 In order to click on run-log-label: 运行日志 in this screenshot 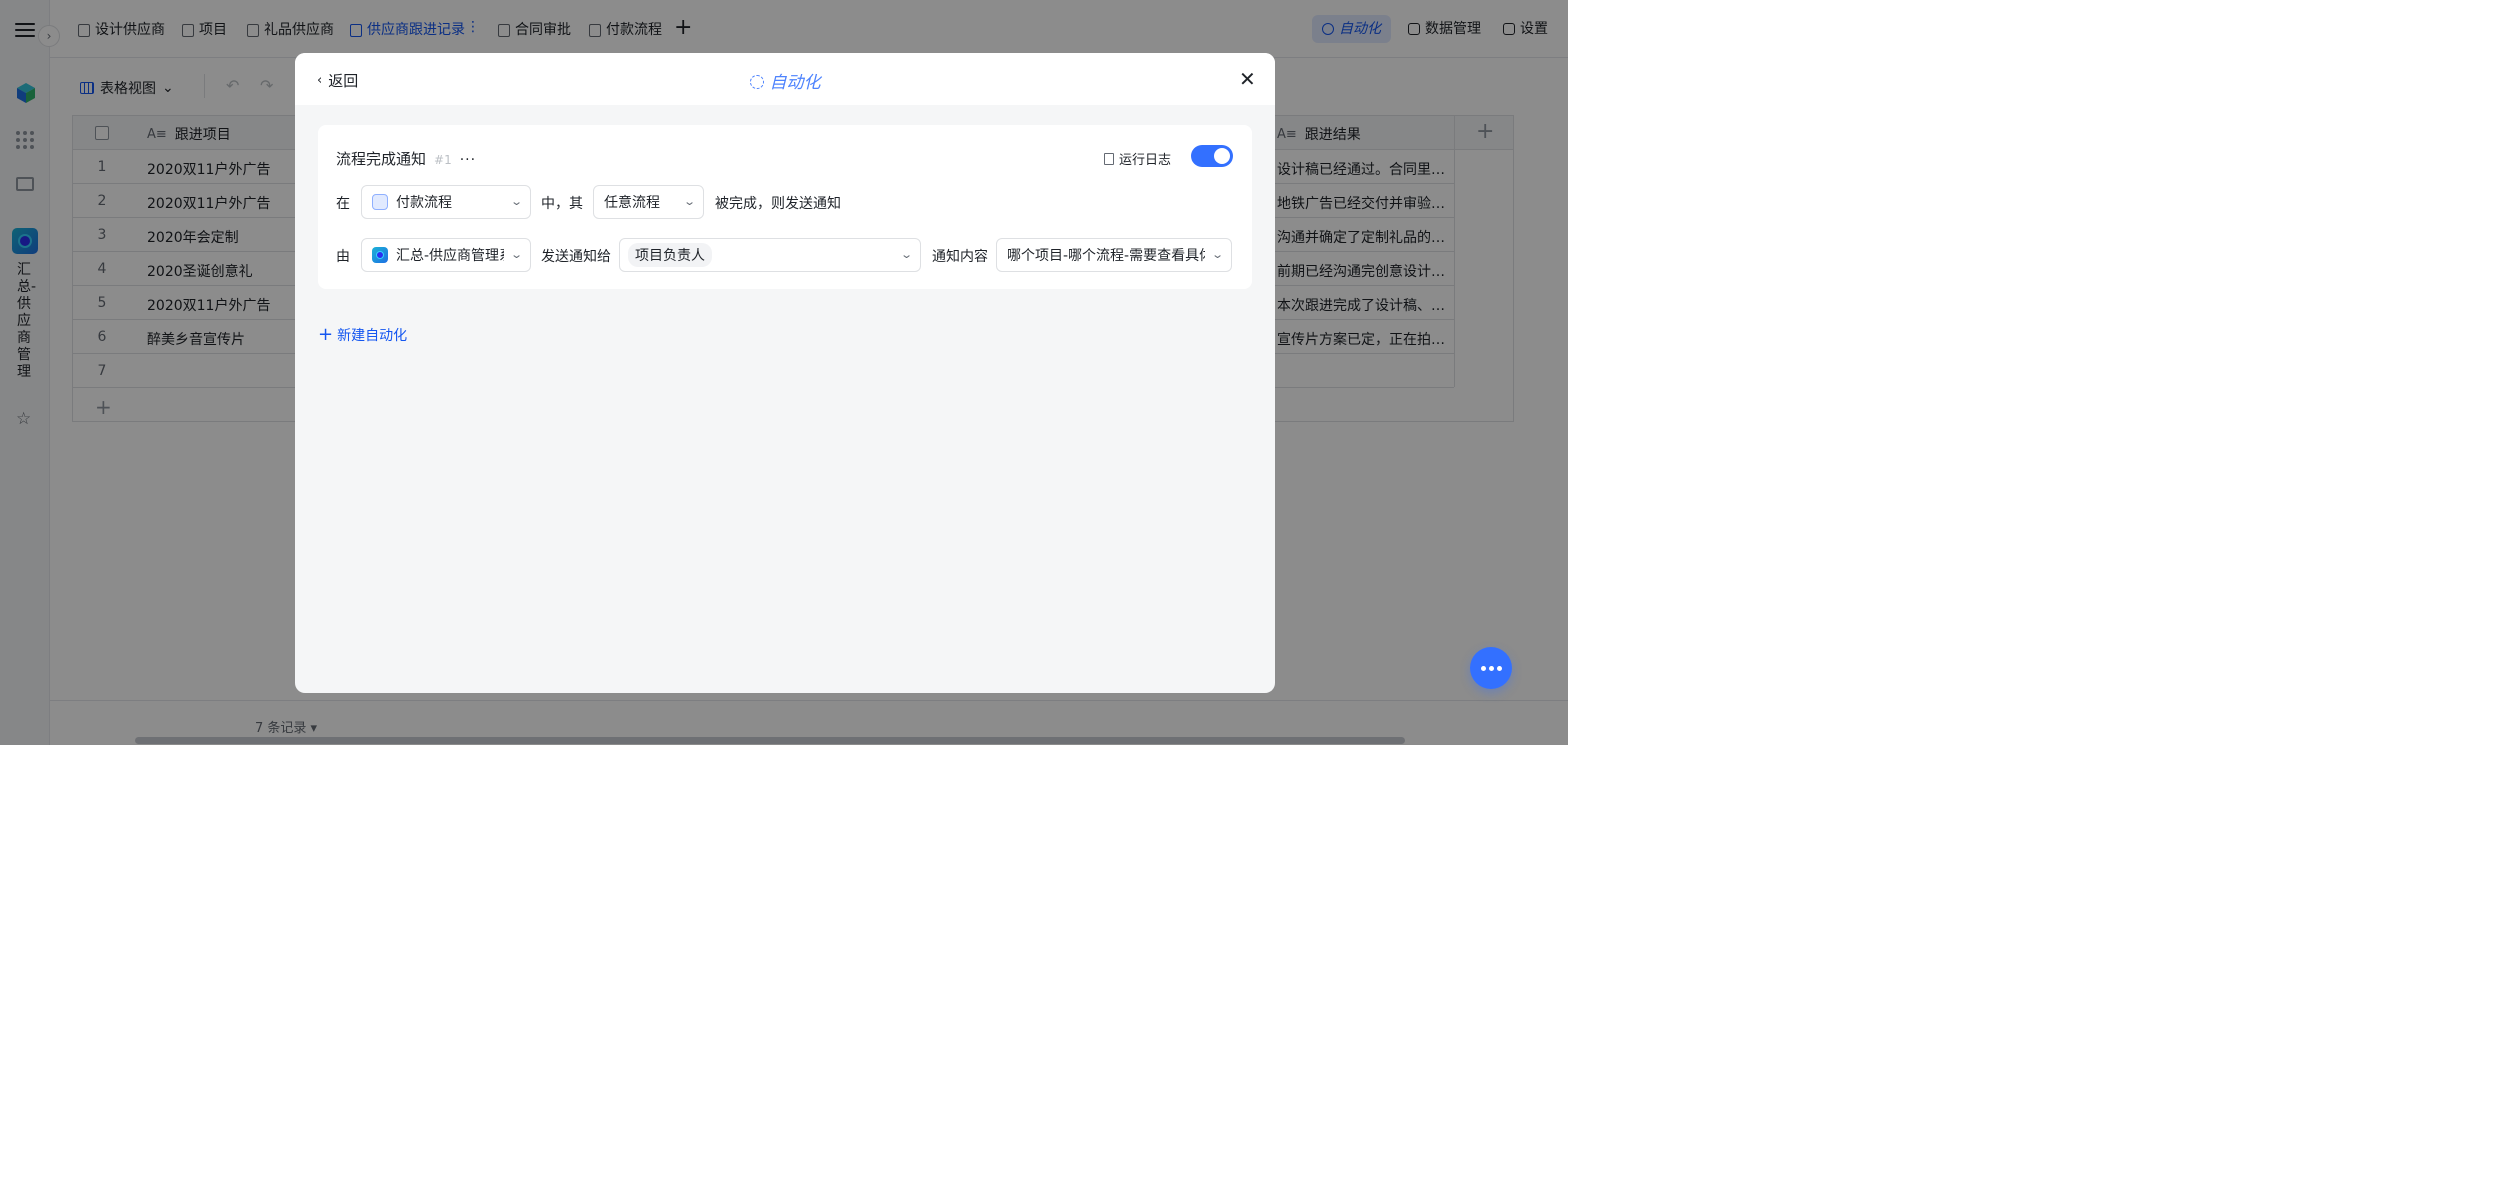, I will do `click(1145, 160)`.